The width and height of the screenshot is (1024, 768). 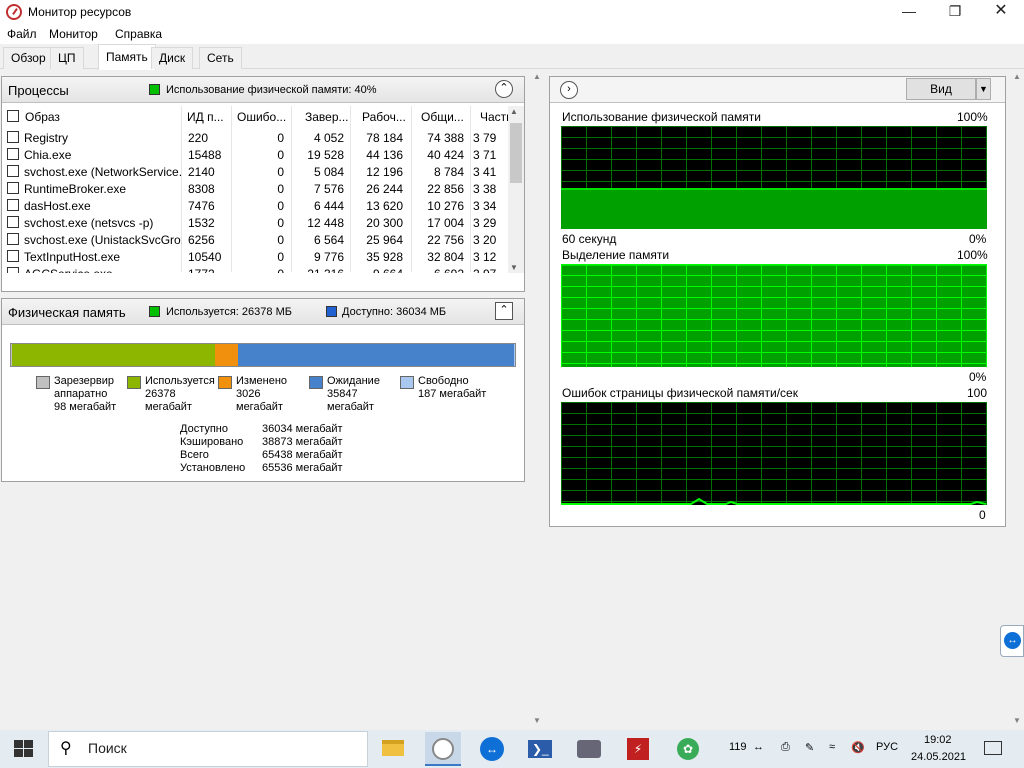 I want to click on process-value: 1772, so click(x=210, y=270).